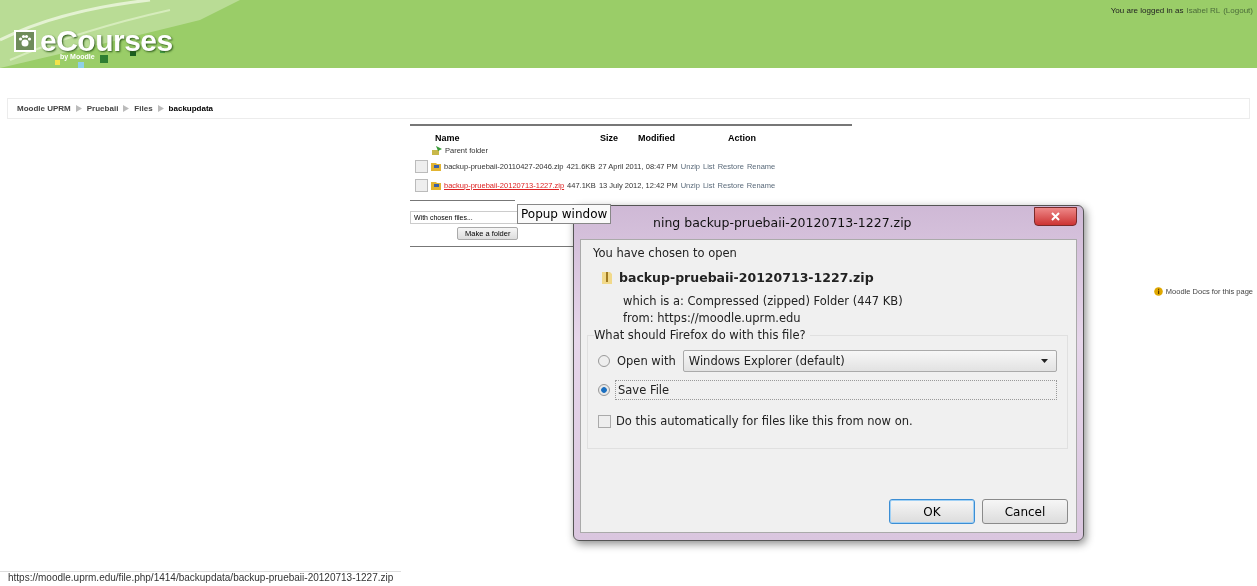 The width and height of the screenshot is (1257, 586). What do you see at coordinates (437, 150) in the screenshot?
I see `folder-up-icon` at bounding box center [437, 150].